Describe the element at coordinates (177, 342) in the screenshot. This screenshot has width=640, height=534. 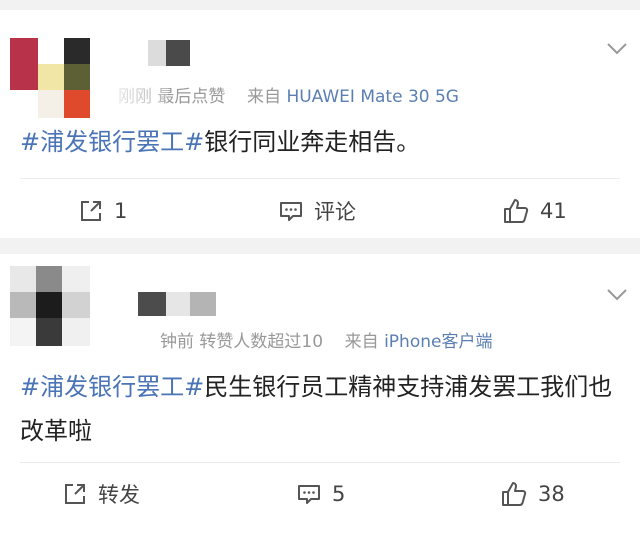
I see `post-time: 钟前` at that location.